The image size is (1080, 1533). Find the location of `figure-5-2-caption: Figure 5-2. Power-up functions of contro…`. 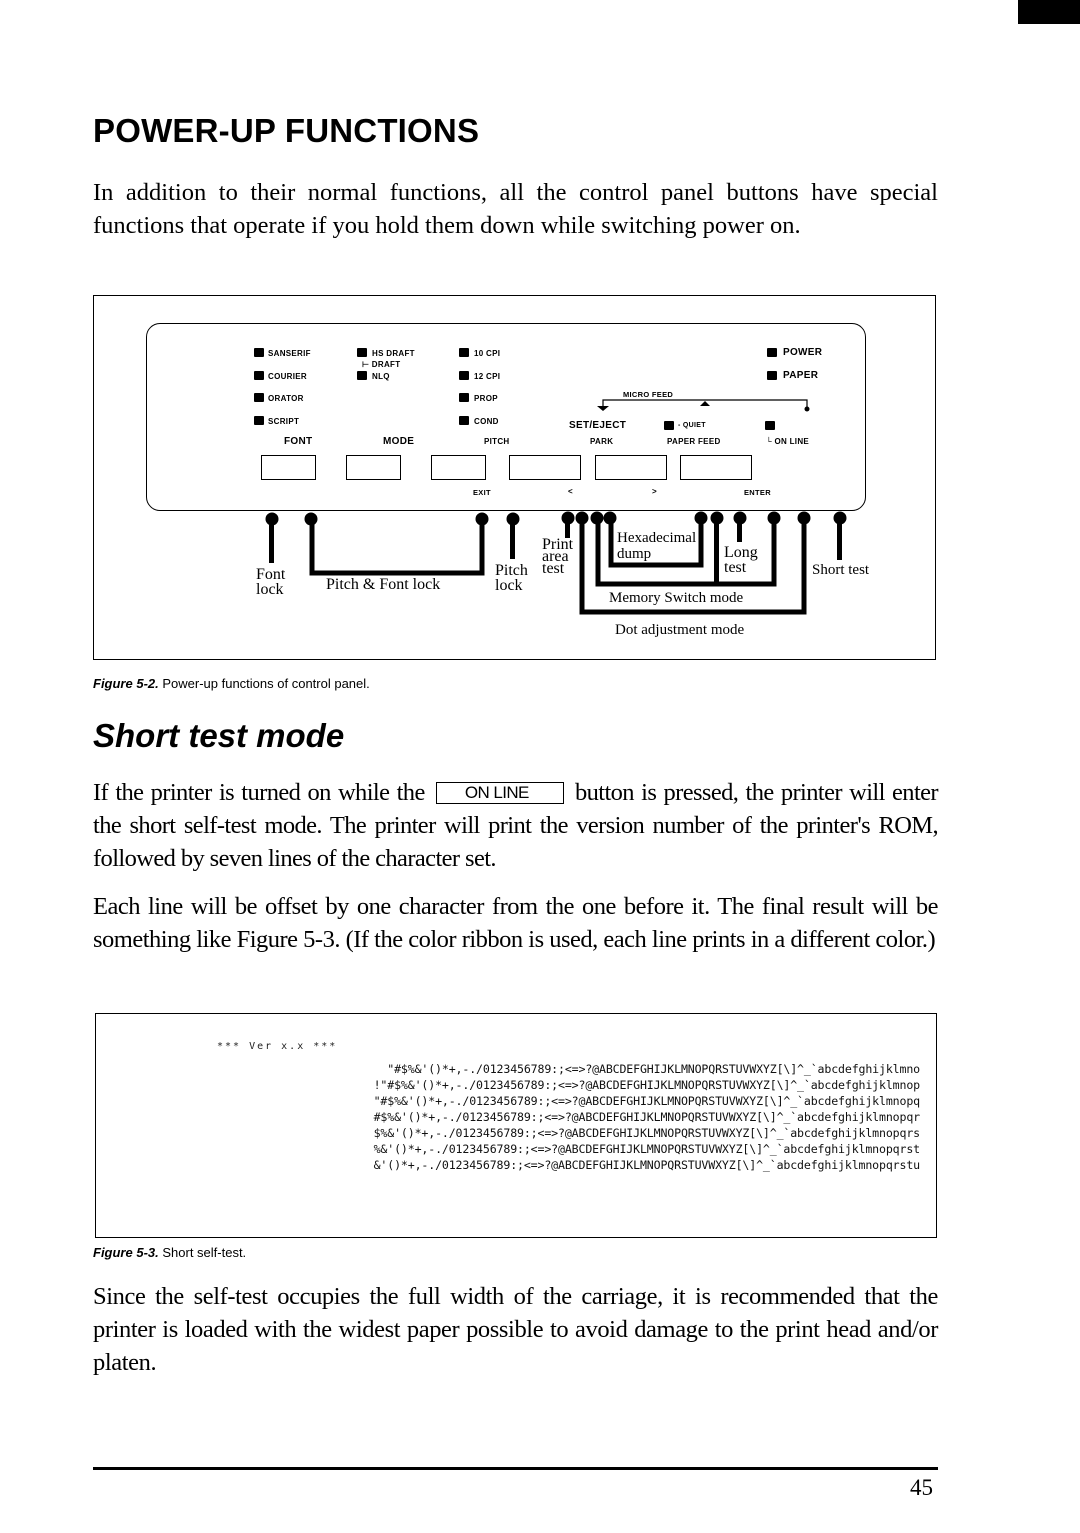

figure-5-2-caption: Figure 5-2. Power-up functions of contro… is located at coordinates (231, 683).